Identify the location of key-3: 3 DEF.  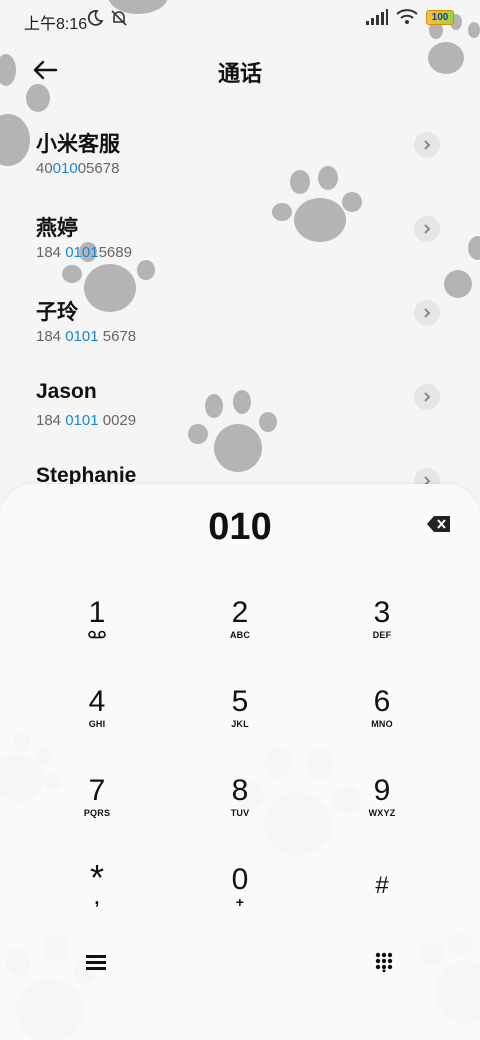
(382, 636).